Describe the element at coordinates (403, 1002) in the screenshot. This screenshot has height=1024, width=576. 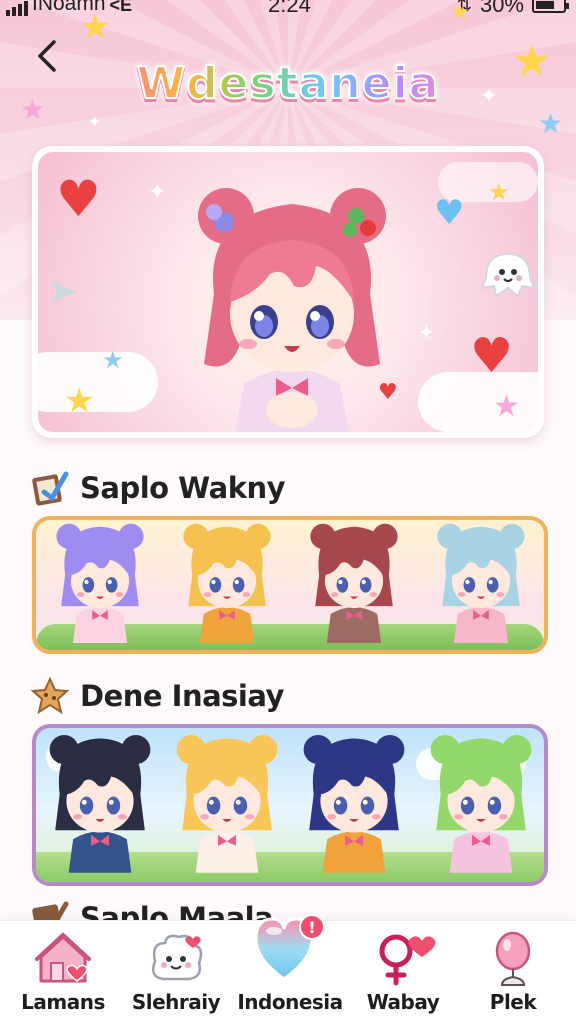
I see `nav-label: Wabay` at that location.